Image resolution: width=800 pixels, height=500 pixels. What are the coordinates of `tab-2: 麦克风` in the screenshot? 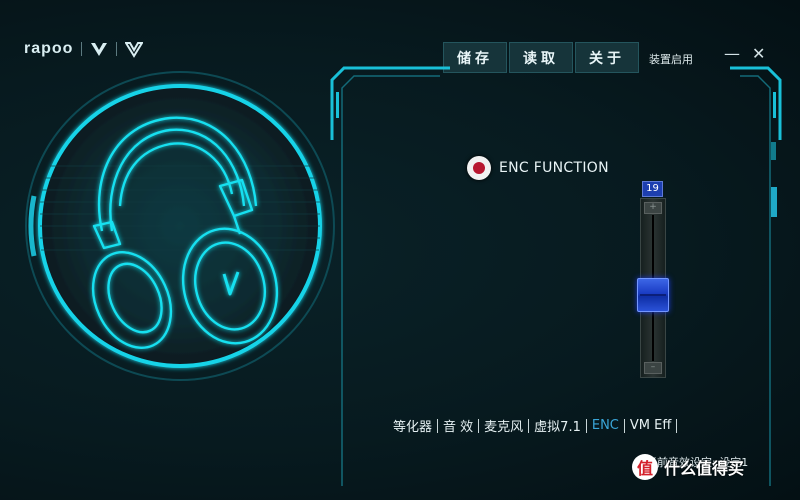 It's located at (503, 425).